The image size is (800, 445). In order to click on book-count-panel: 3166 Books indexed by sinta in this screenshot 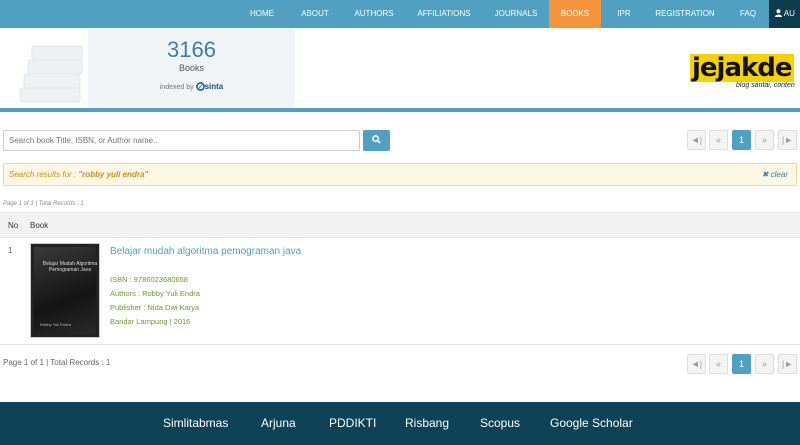, I will do `click(191, 68)`.